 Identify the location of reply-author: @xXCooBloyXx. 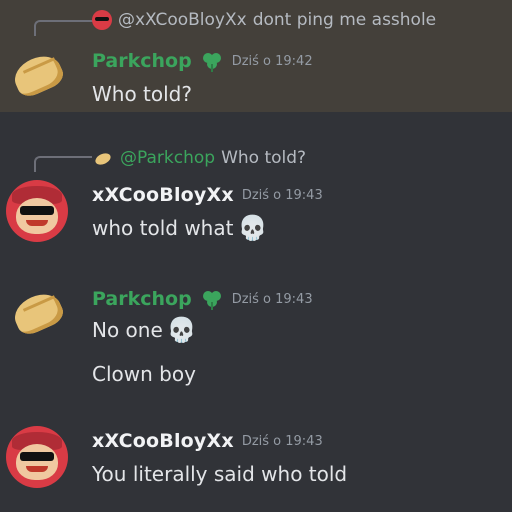
(182, 20).